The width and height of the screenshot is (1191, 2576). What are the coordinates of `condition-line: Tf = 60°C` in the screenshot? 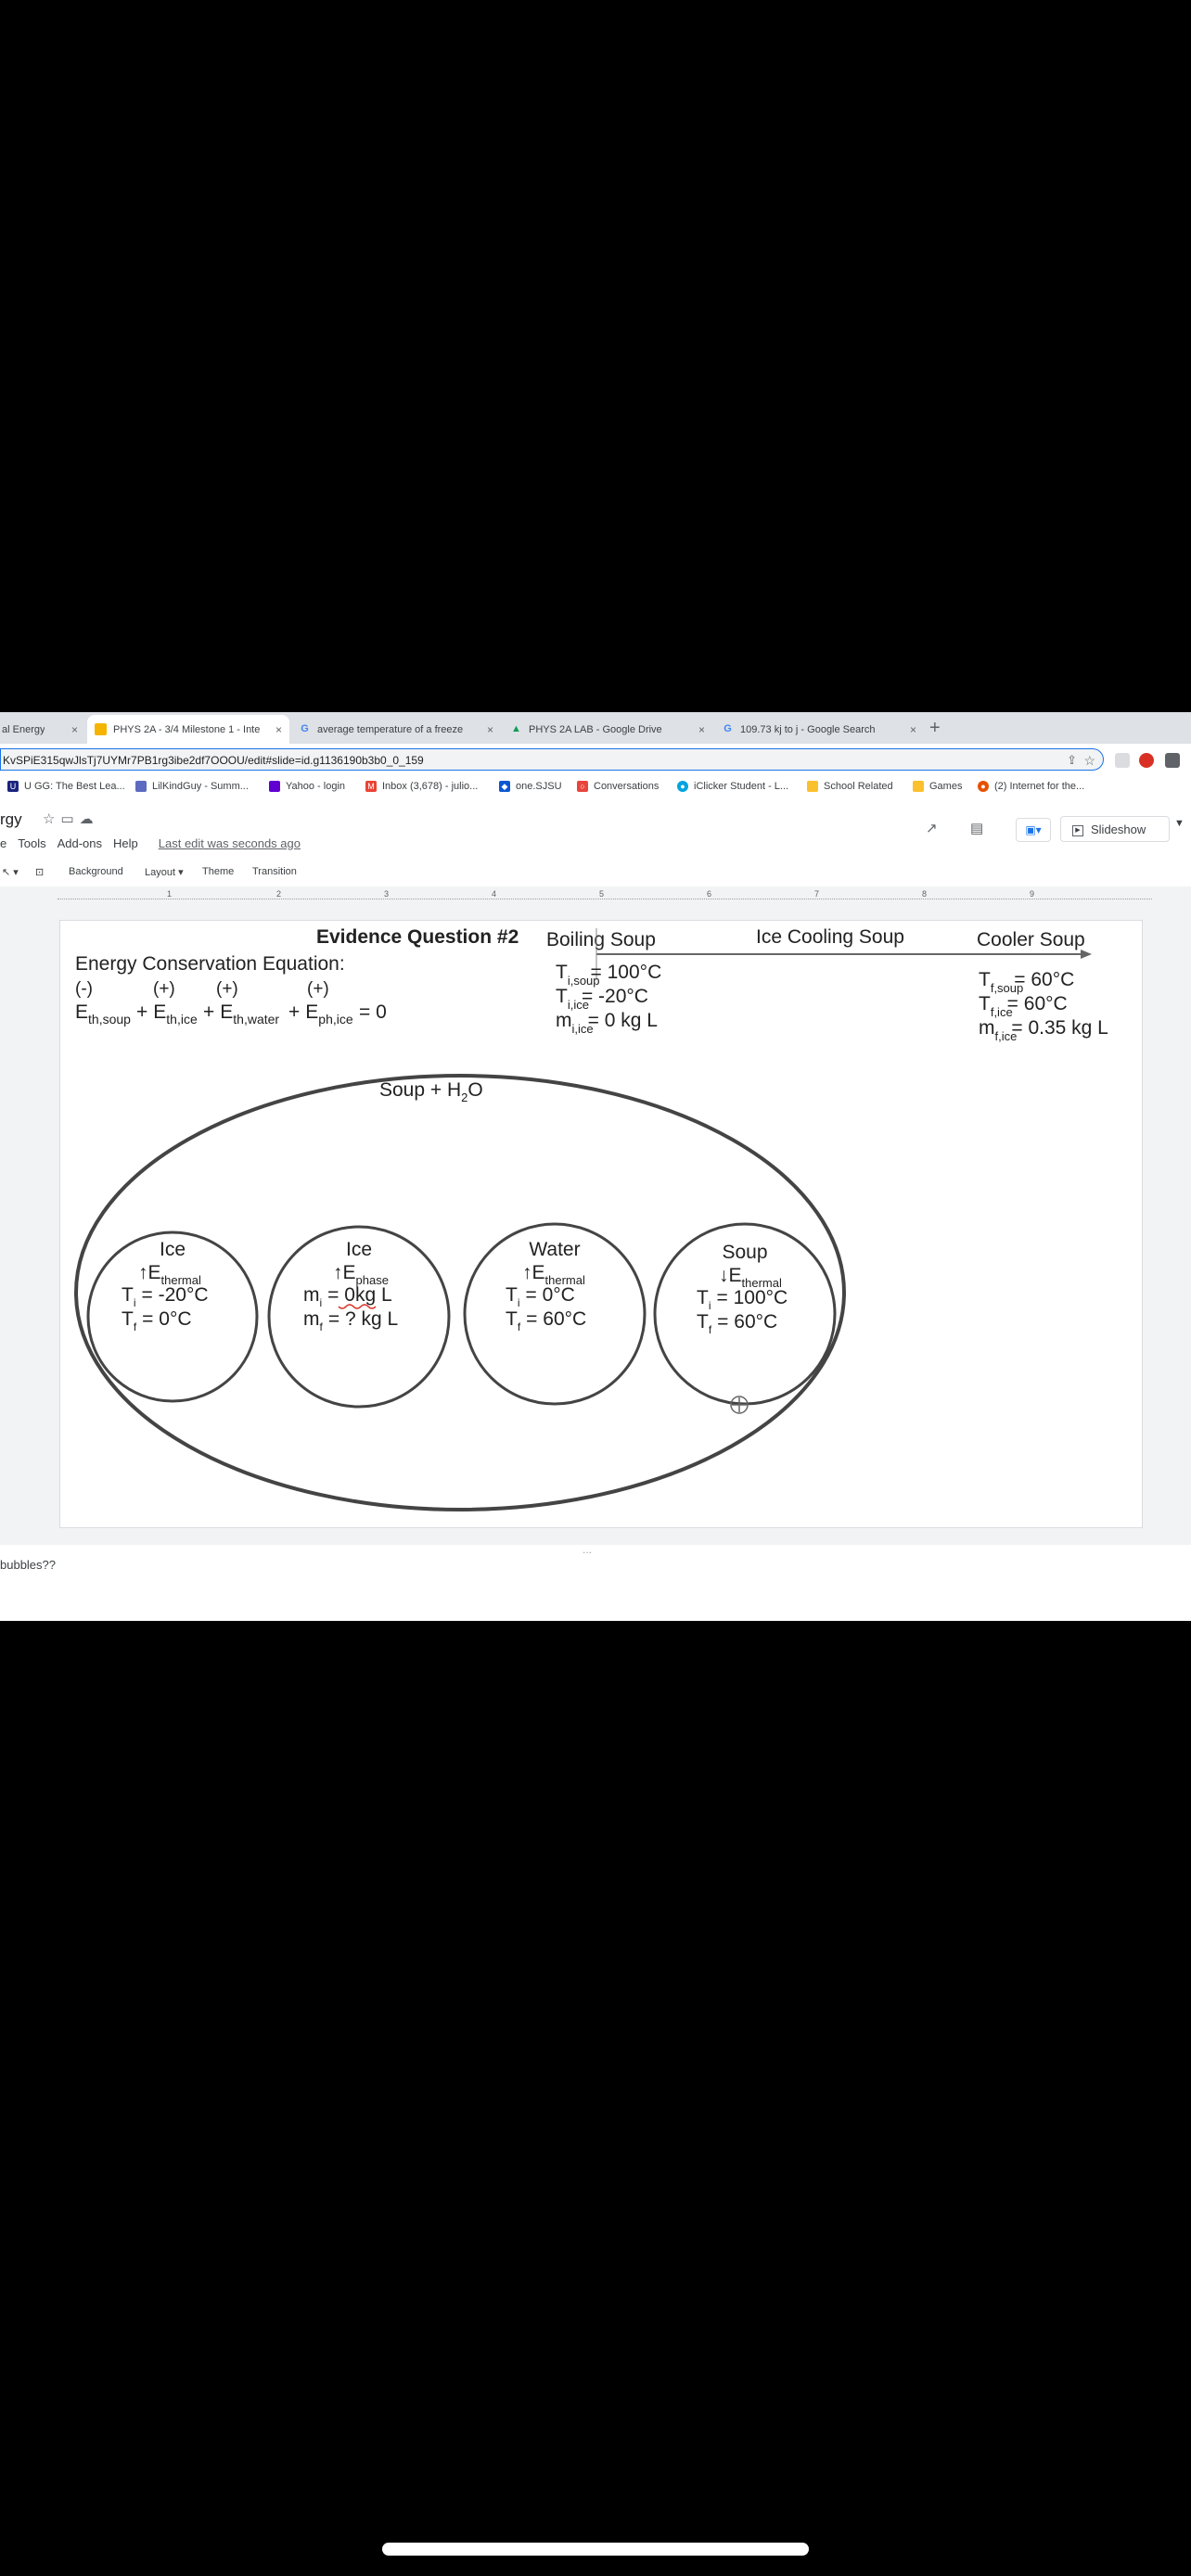 It's located at (546, 1320).